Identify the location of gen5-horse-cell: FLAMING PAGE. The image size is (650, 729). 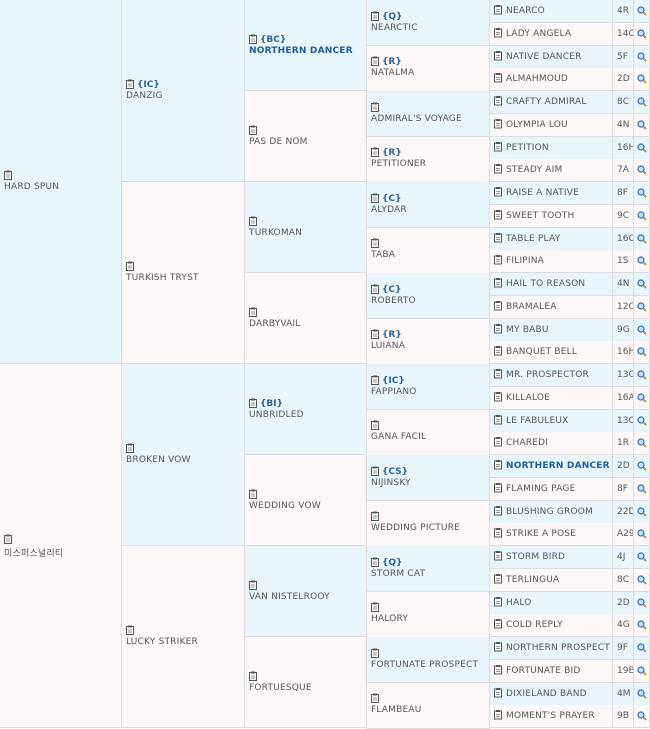
(551, 489).